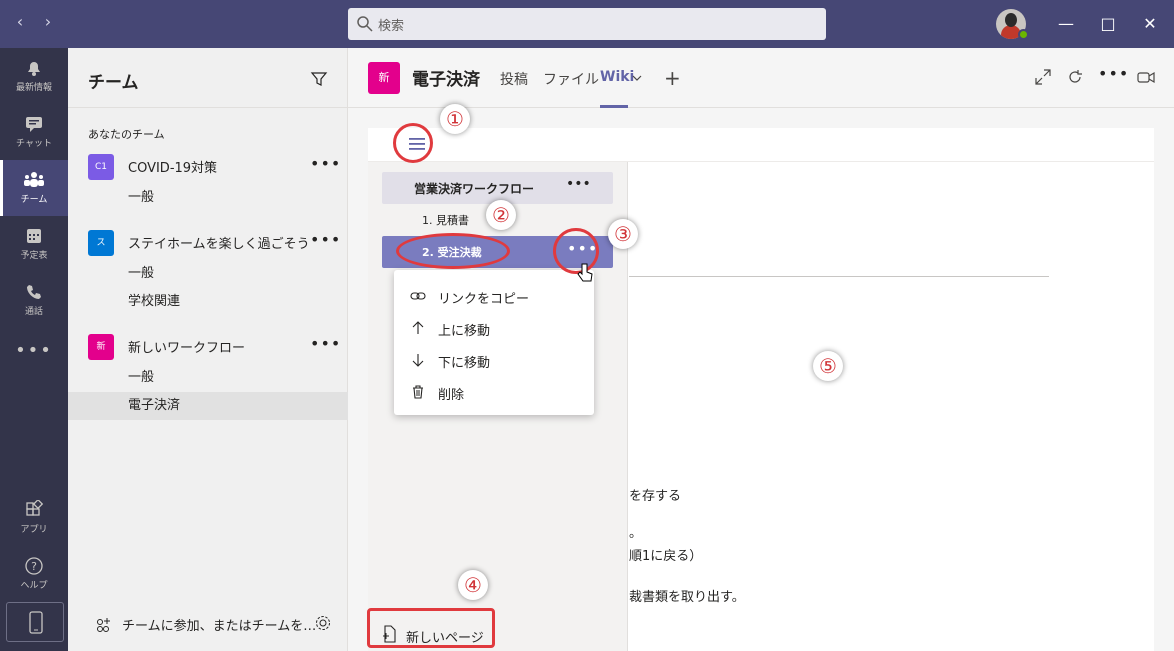 This screenshot has width=1174, height=651. What do you see at coordinates (431, 628) in the screenshot?
I see `annotation-box` at bounding box center [431, 628].